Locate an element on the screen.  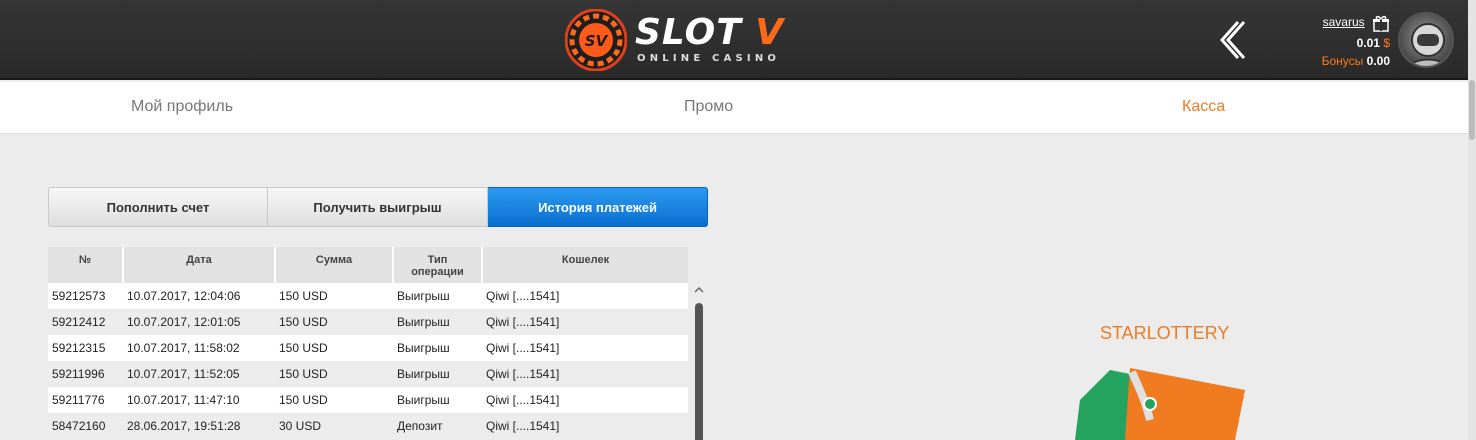
page-scrollbar-thumb is located at coordinates (1472, 110).